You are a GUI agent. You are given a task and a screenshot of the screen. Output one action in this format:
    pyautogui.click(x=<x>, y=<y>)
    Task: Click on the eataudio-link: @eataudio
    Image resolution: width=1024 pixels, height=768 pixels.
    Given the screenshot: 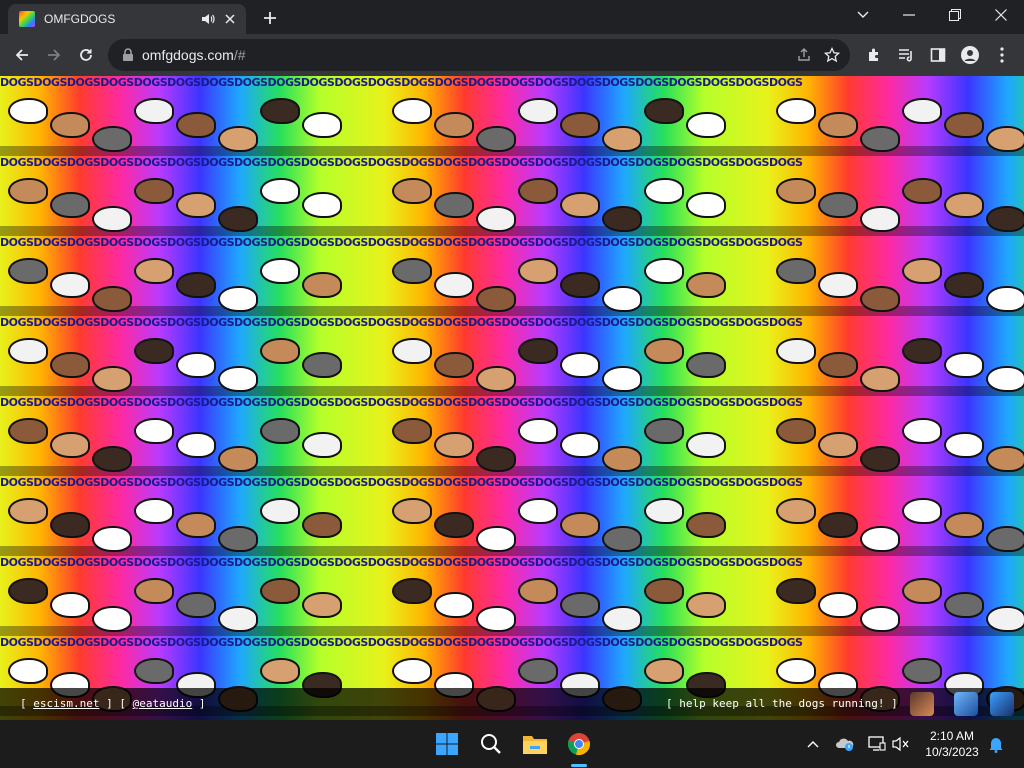 What is the action you would take?
    pyautogui.click(x=163, y=703)
    